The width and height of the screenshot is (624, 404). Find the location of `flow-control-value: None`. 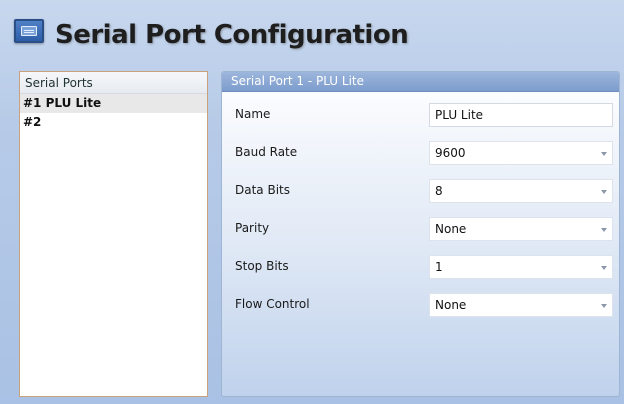

flow-control-value: None is located at coordinates (451, 305).